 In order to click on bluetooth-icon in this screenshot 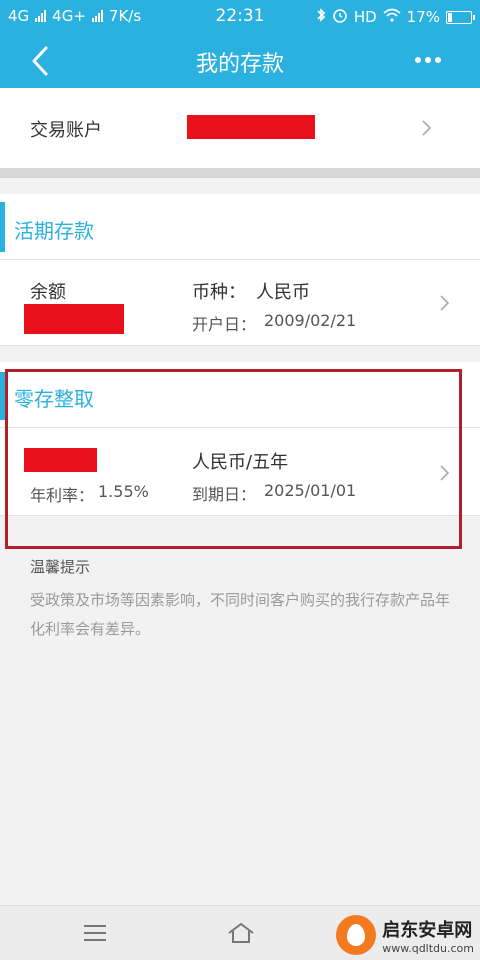, I will do `click(321, 17)`.